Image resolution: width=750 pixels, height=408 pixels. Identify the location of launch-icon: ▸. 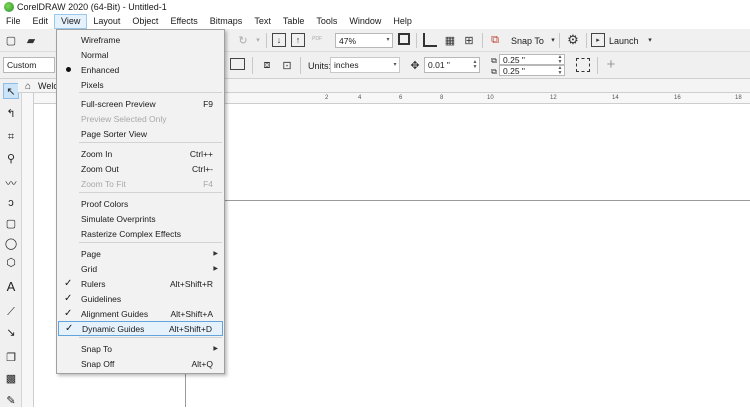
(598, 40).